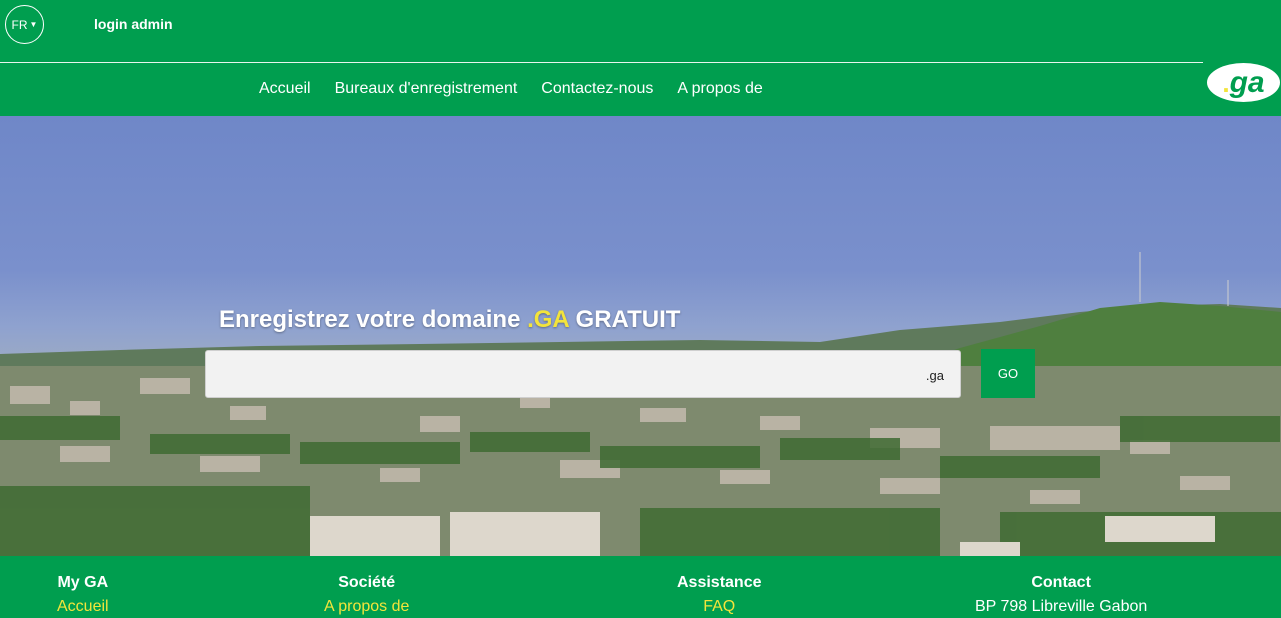 Image resolution: width=1281 pixels, height=618 pixels. I want to click on domain-suffix: .ga, so click(934, 375).